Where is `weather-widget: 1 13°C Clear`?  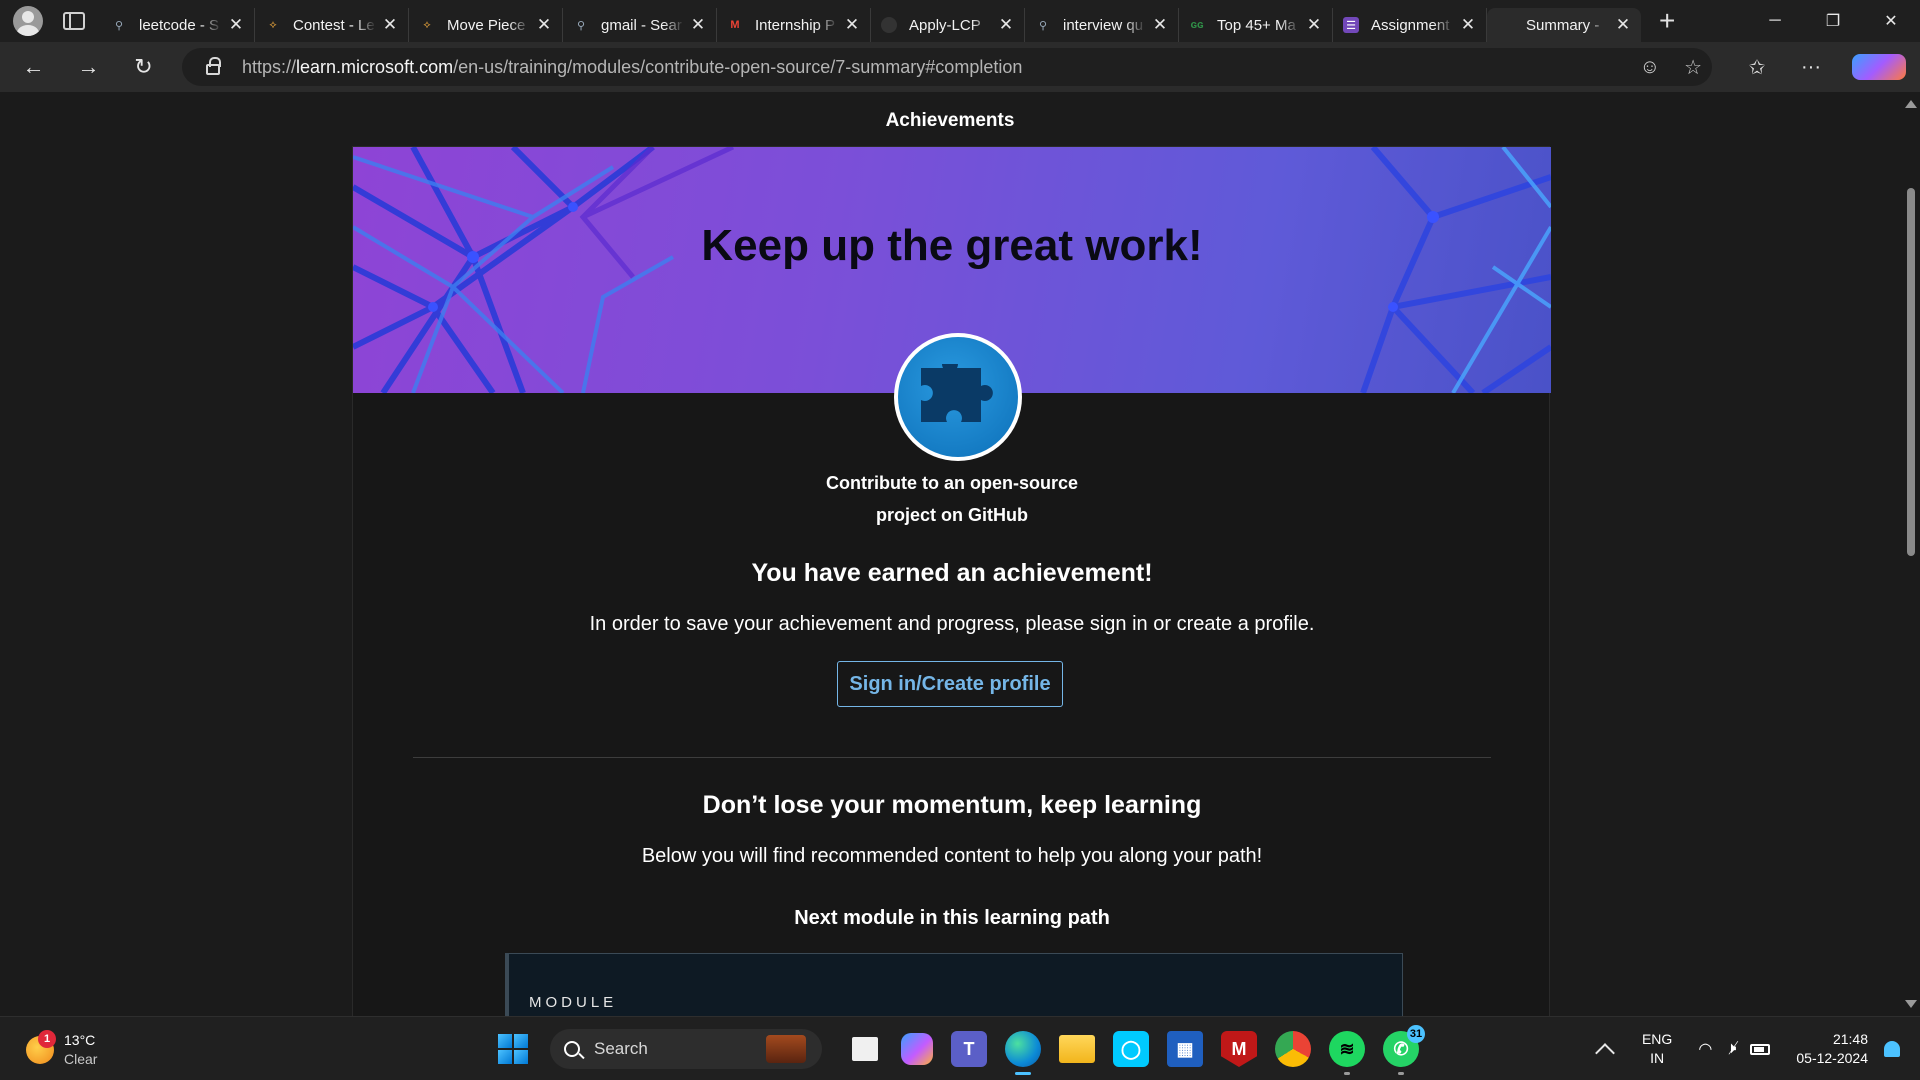 weather-widget: 1 13°C Clear is located at coordinates (61, 1049).